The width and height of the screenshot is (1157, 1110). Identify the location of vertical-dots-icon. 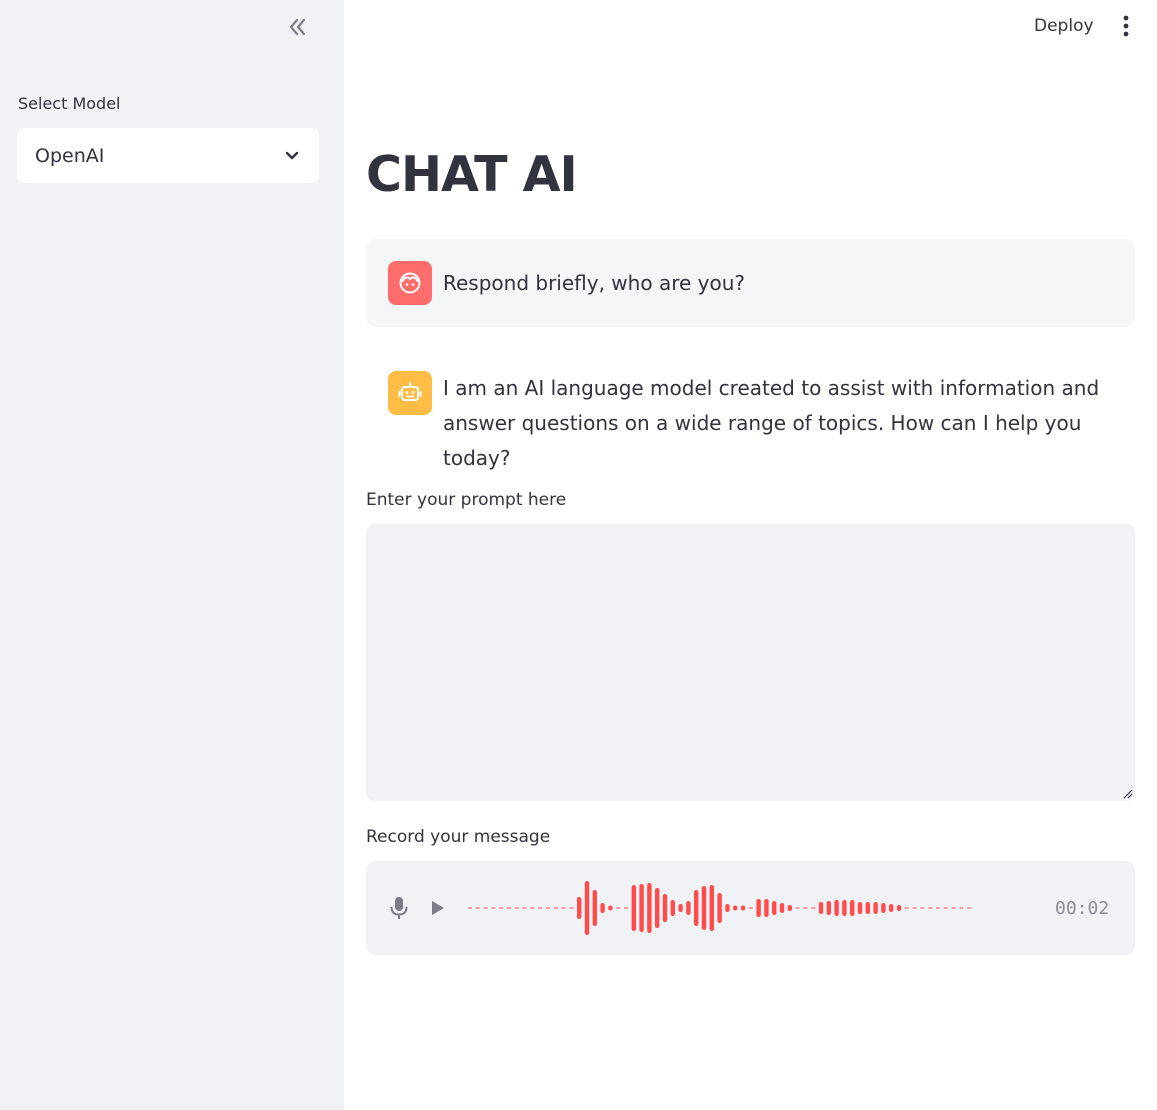
(1126, 26).